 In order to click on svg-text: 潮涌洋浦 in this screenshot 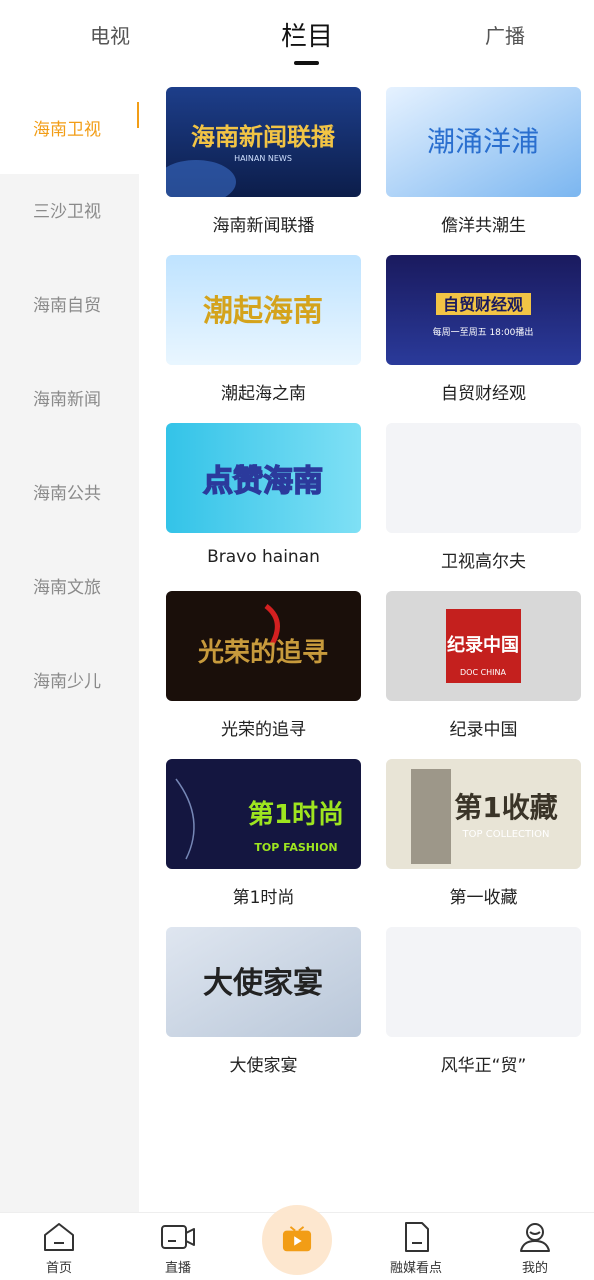, I will do `click(483, 141)`.